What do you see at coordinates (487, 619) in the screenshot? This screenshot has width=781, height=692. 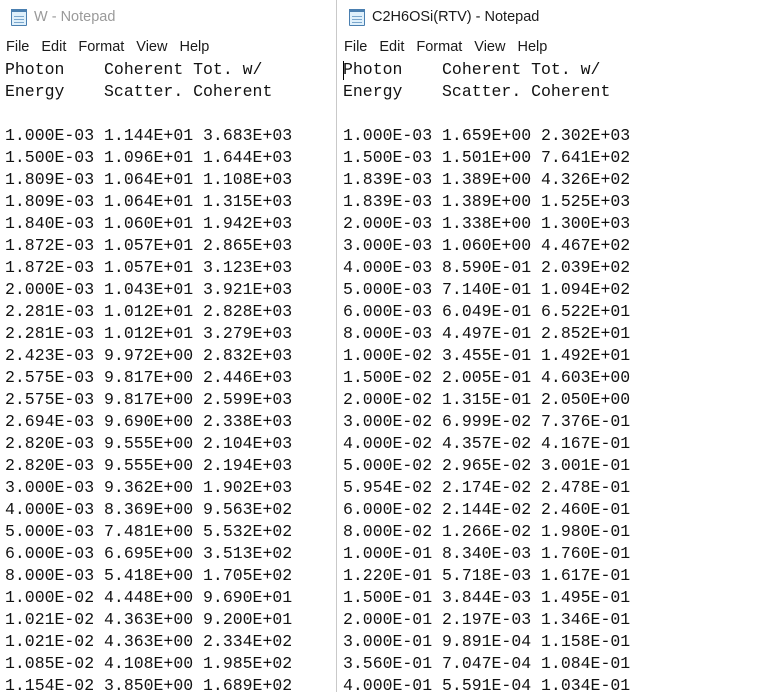 I see `text-line: 2.000E-01 2.197E-03 1.346E-01` at bounding box center [487, 619].